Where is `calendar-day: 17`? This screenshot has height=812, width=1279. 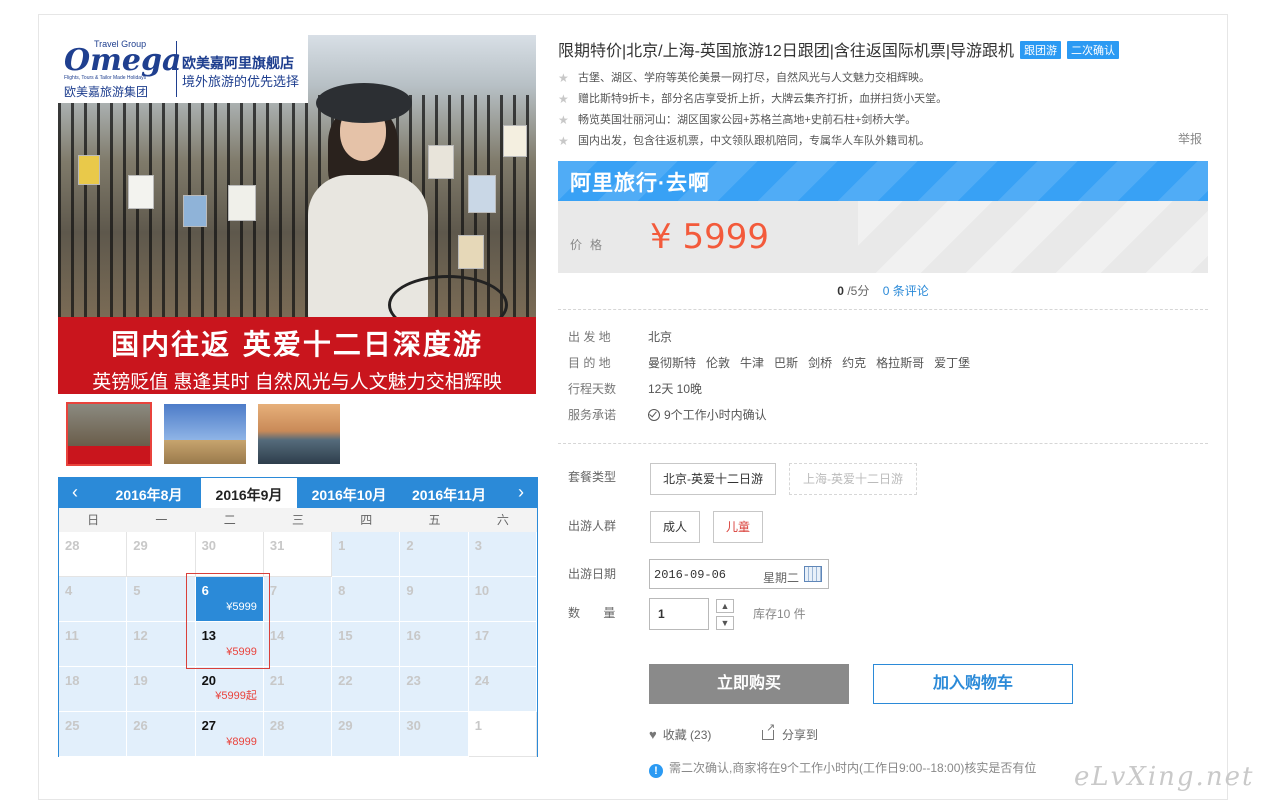
calendar-day: 17 is located at coordinates (502, 644).